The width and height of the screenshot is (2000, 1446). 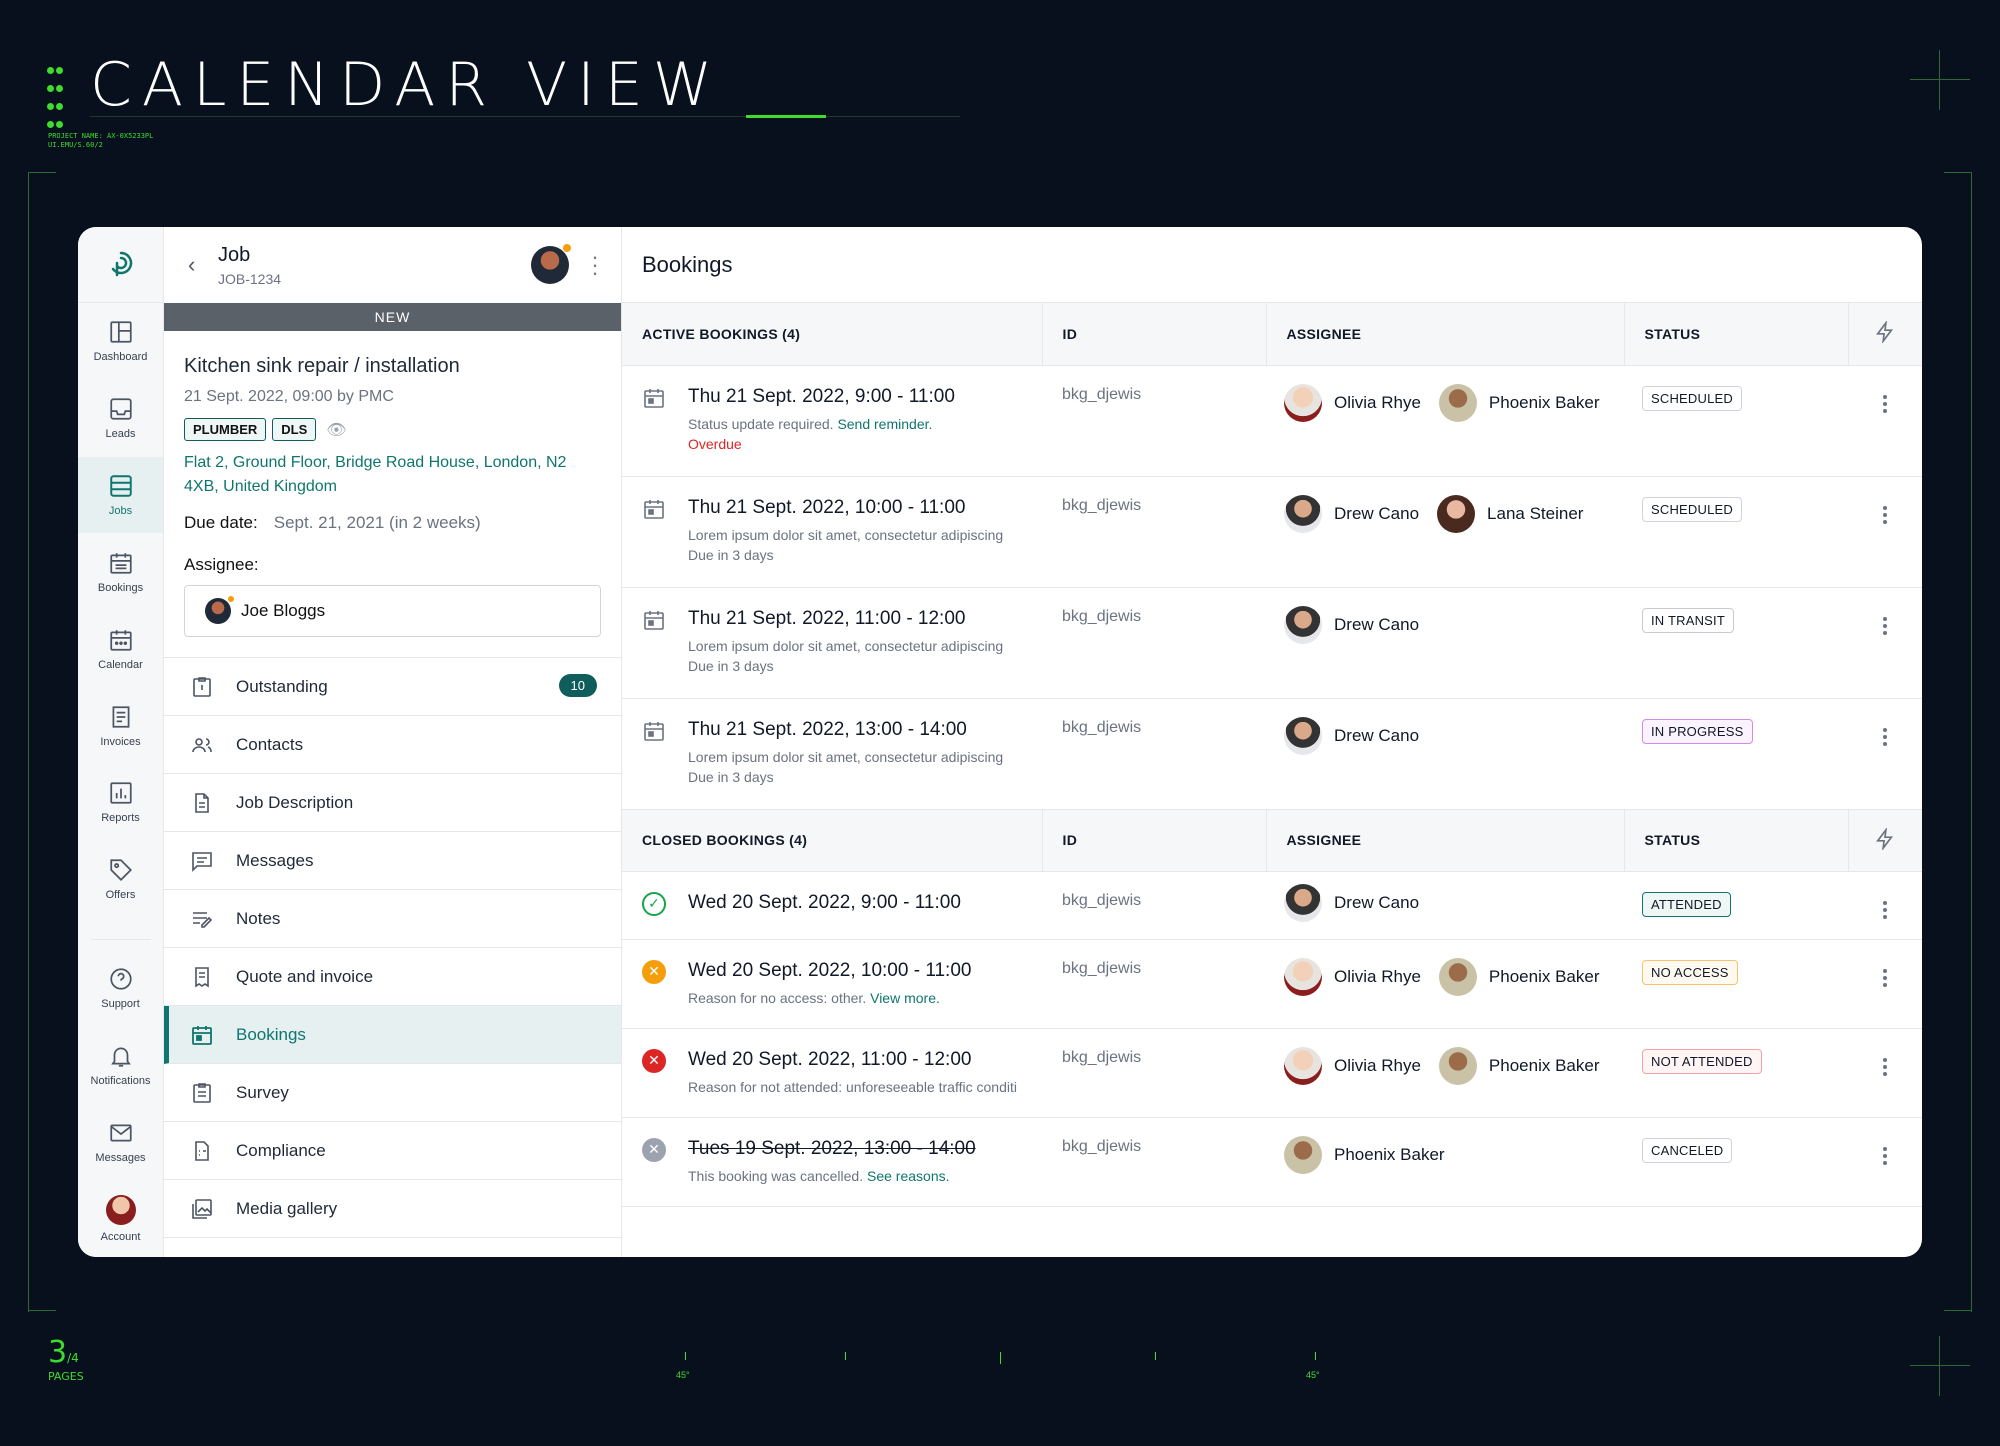 I want to click on notes-icon, so click(x=203, y=919).